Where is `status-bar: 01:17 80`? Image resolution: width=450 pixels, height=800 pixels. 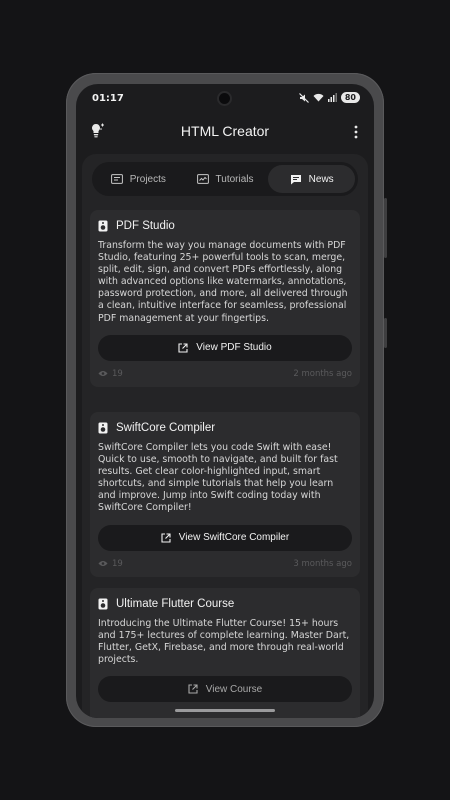 status-bar: 01:17 80 is located at coordinates (225, 99).